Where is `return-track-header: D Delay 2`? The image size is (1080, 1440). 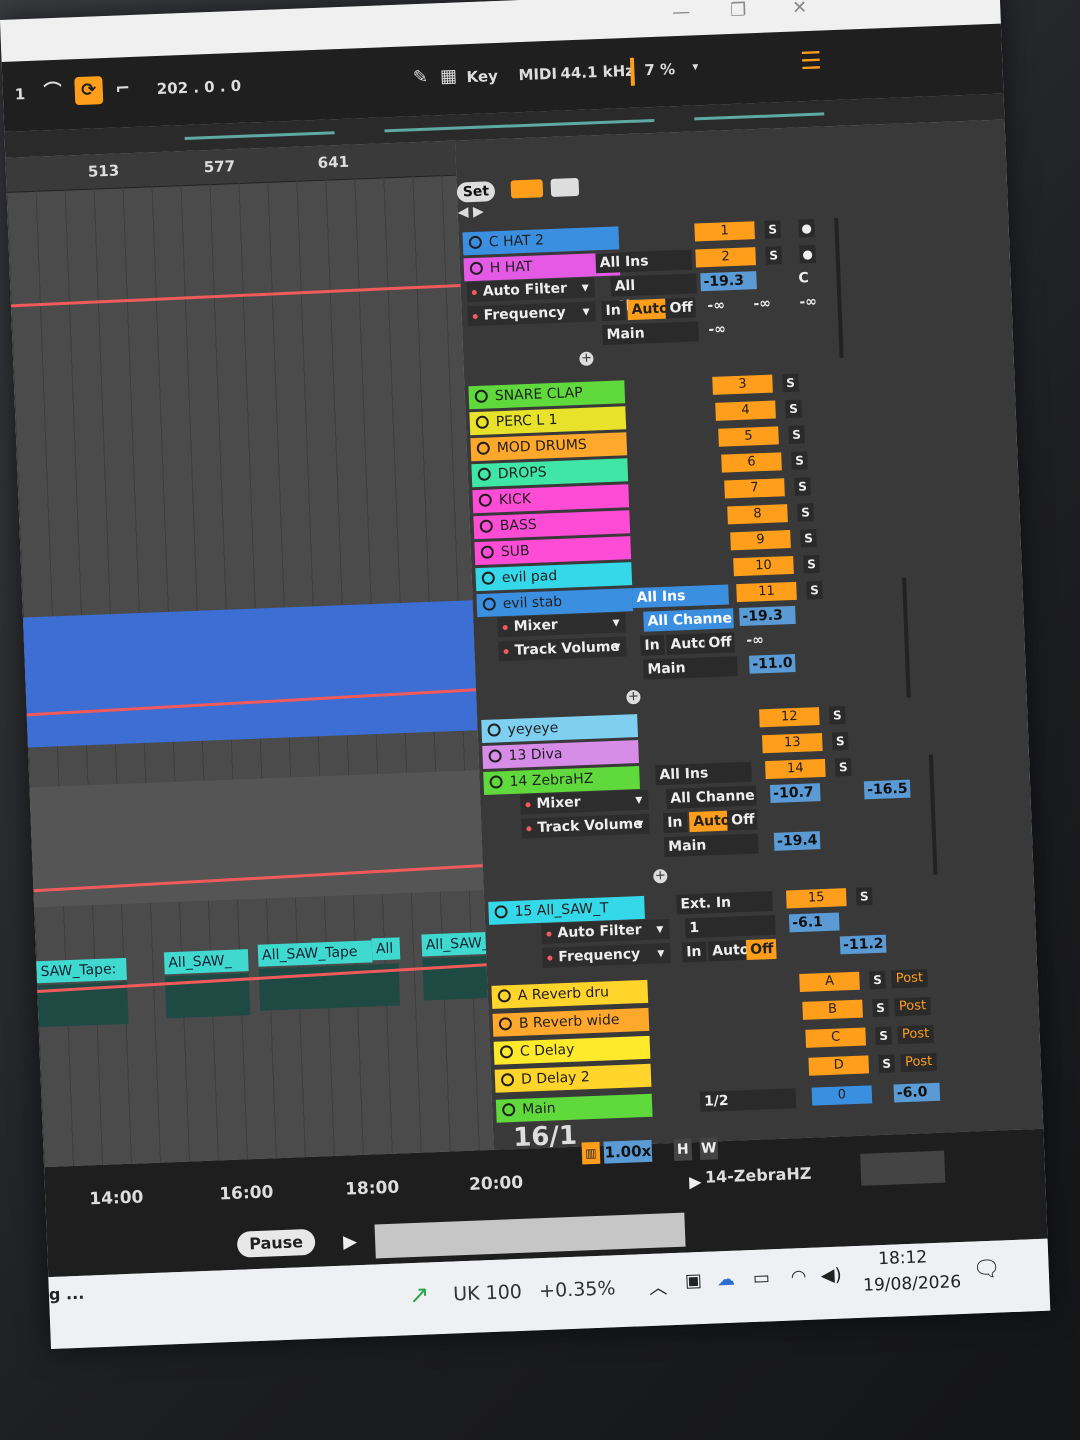
return-track-header: D Delay 2 is located at coordinates (573, 1078).